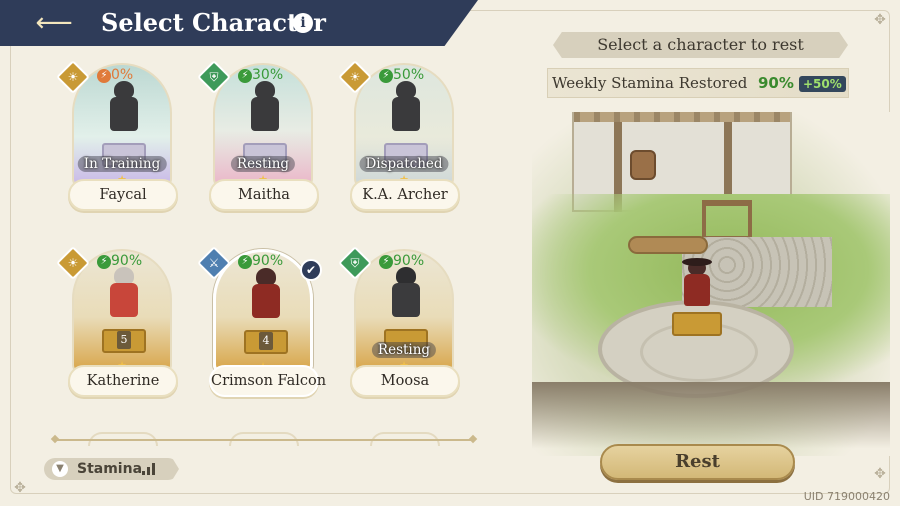  What do you see at coordinates (668, 245) in the screenshot?
I see `log-illustration` at bounding box center [668, 245].